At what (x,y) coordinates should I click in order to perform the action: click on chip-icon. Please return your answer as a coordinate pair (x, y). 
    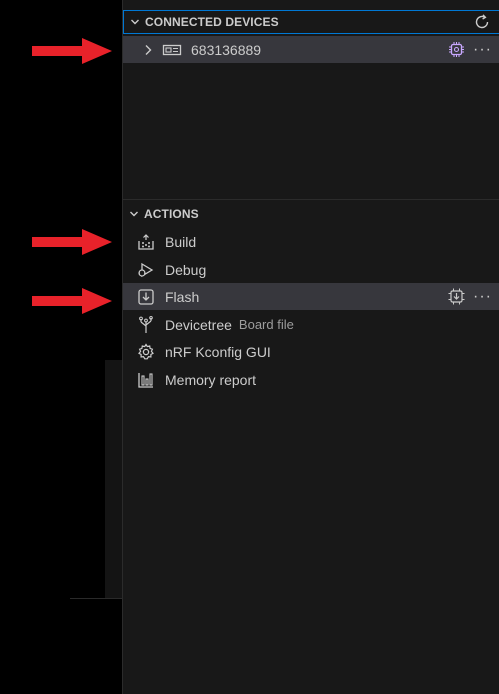
    Looking at the image, I should click on (456, 49).